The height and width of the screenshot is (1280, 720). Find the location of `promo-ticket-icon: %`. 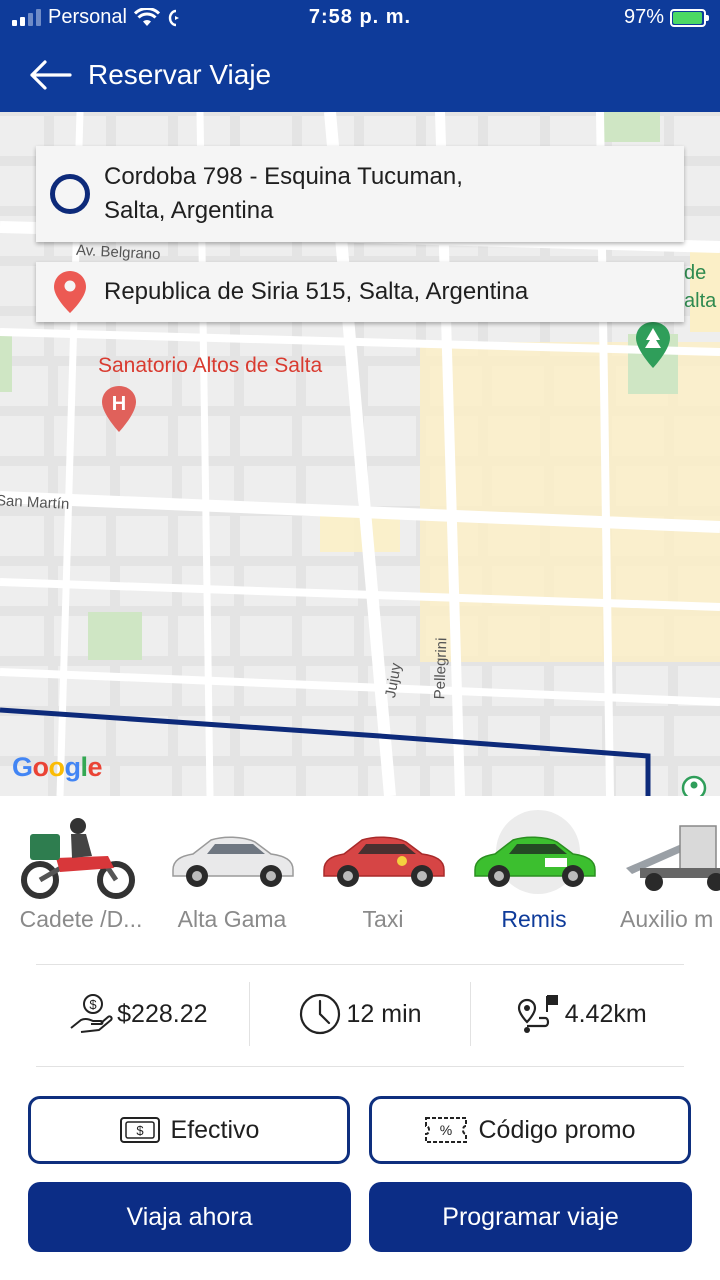

promo-ticket-icon: % is located at coordinates (446, 1130).